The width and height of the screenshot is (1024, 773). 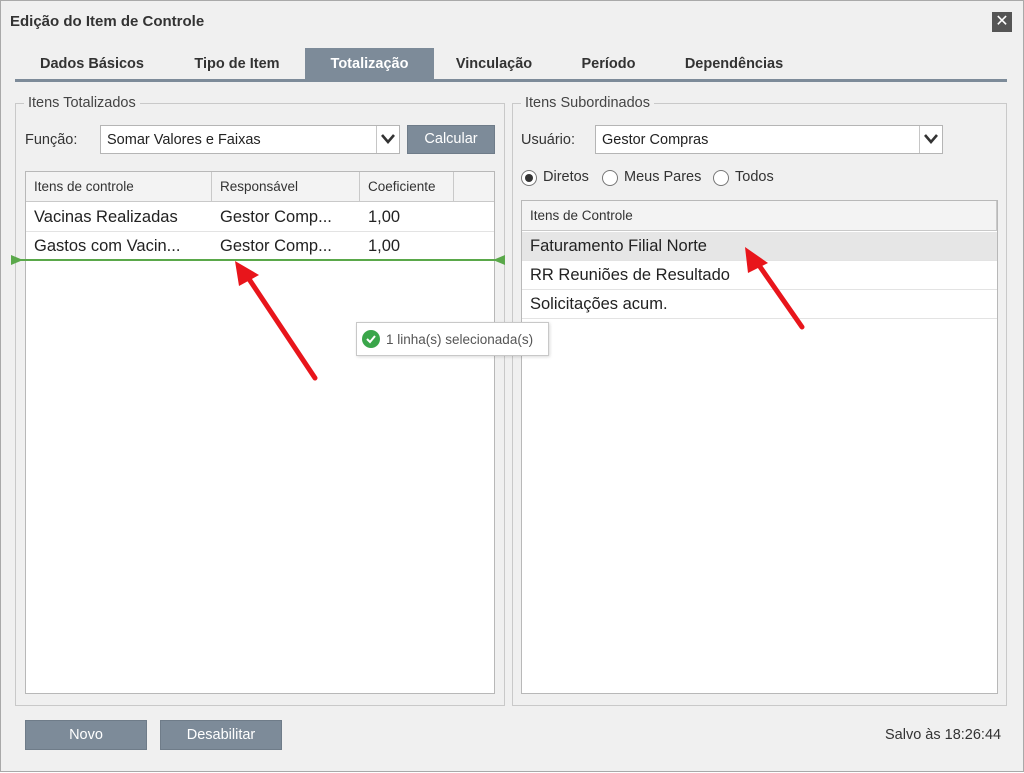 I want to click on function-select-value: Somar Valores e Faixas, so click(x=184, y=140).